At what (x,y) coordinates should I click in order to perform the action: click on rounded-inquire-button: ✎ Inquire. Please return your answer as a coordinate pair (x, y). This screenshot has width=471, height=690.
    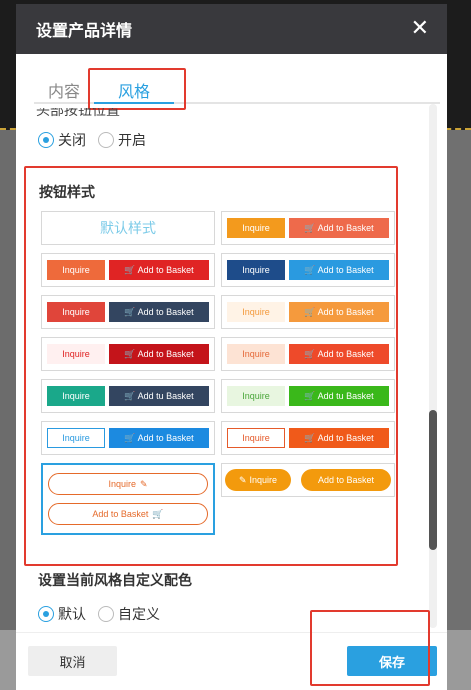
    Looking at the image, I should click on (258, 480).